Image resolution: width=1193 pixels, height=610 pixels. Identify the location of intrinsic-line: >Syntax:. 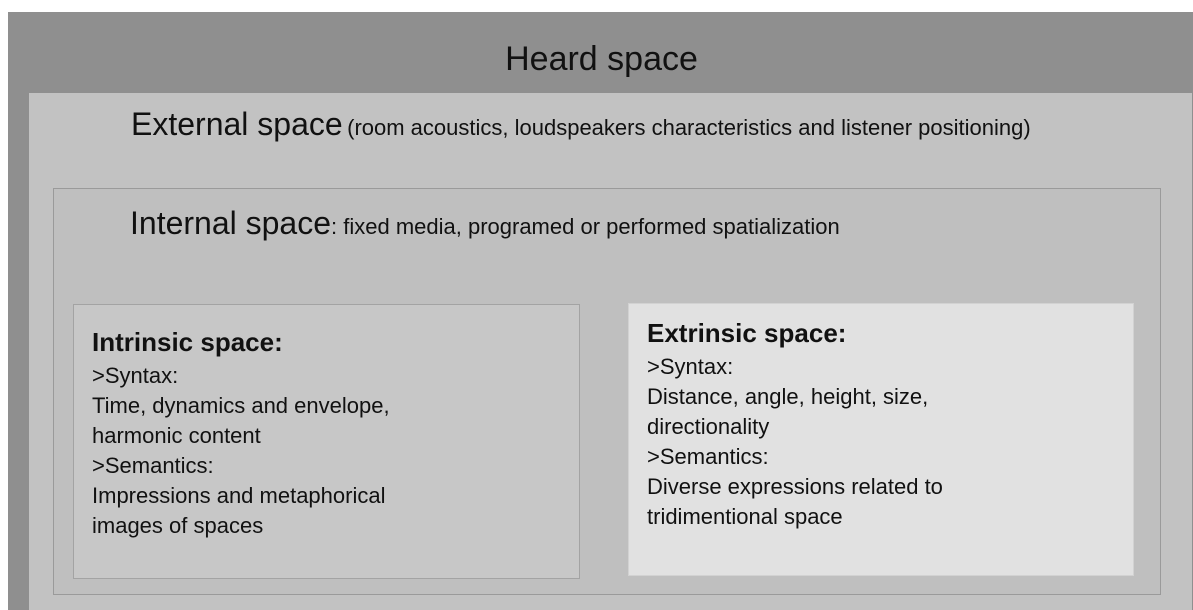
(135, 375).